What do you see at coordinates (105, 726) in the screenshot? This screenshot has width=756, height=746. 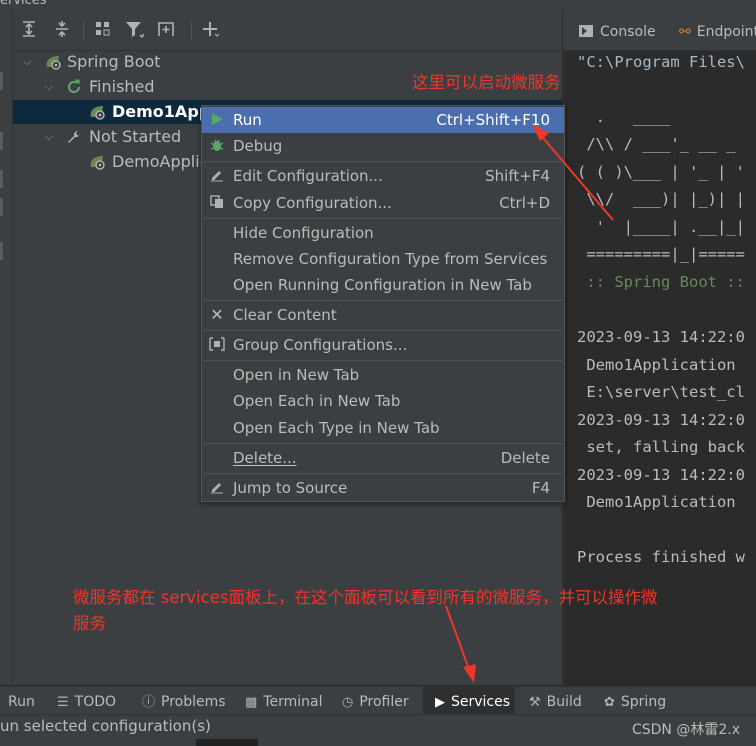 I see `status-text: un selected configuration(s)` at bounding box center [105, 726].